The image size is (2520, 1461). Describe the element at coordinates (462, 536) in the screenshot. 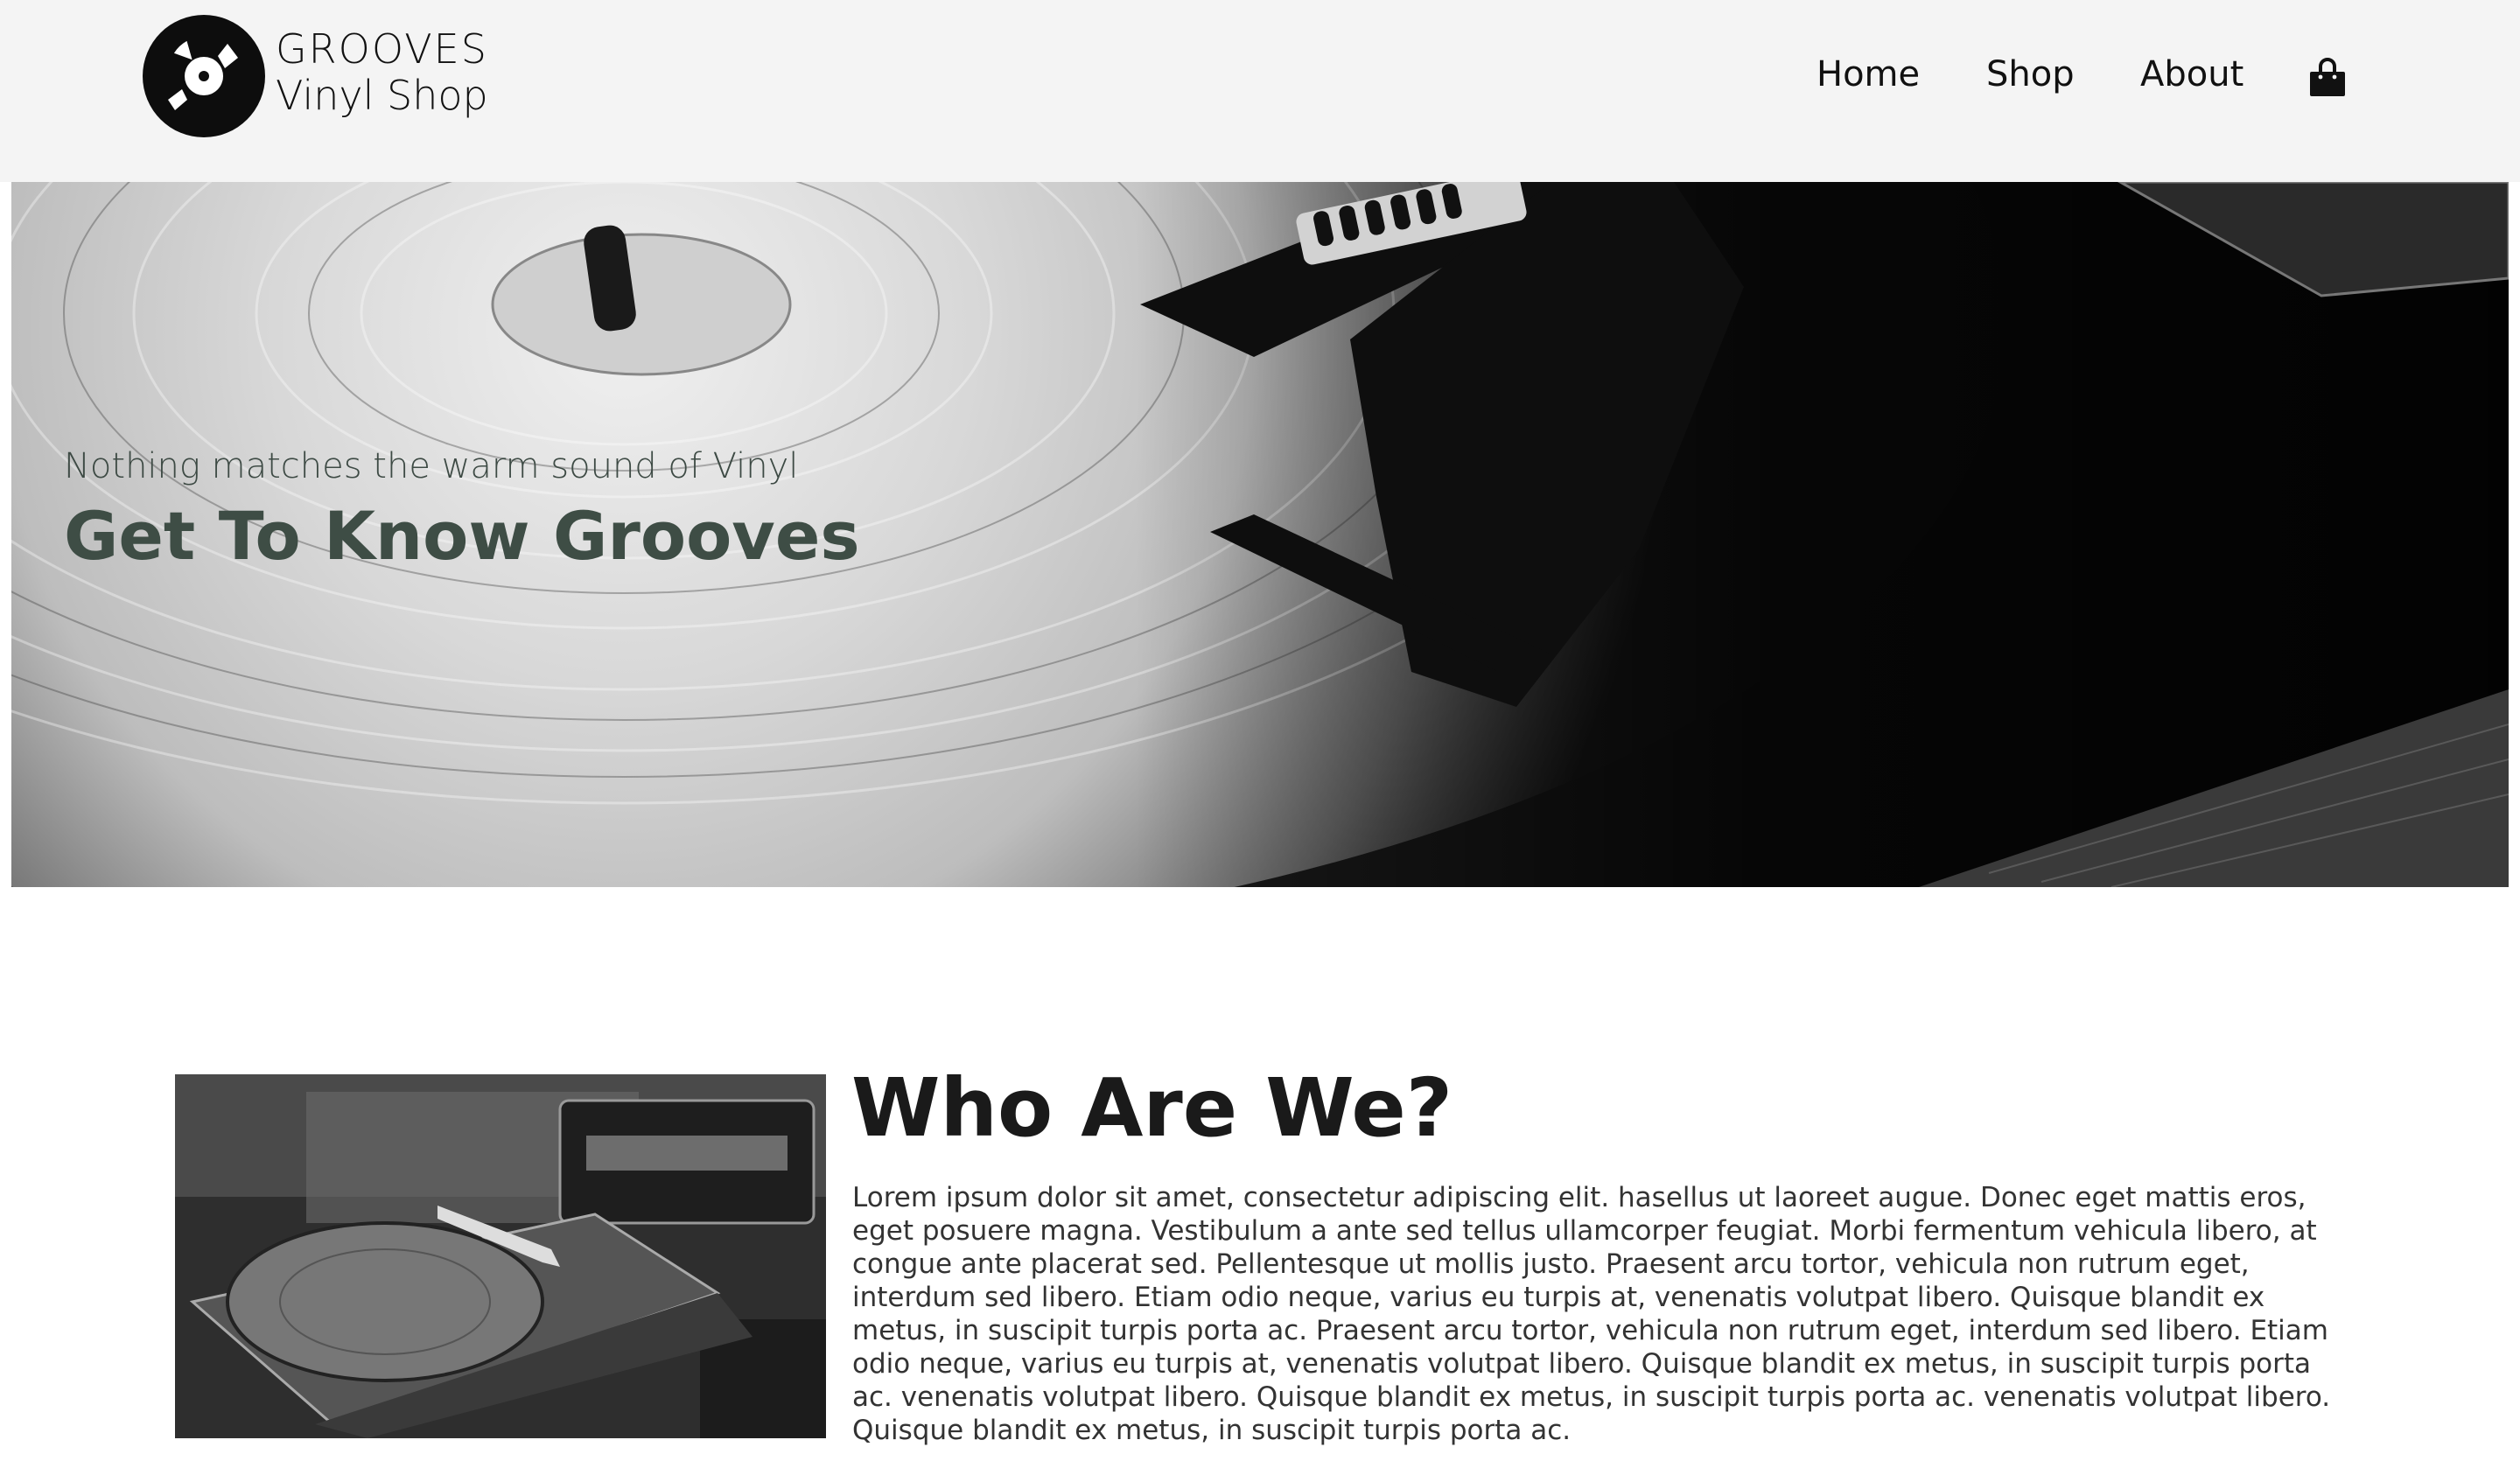

I see `hero-title: Get To Know Grooves` at that location.